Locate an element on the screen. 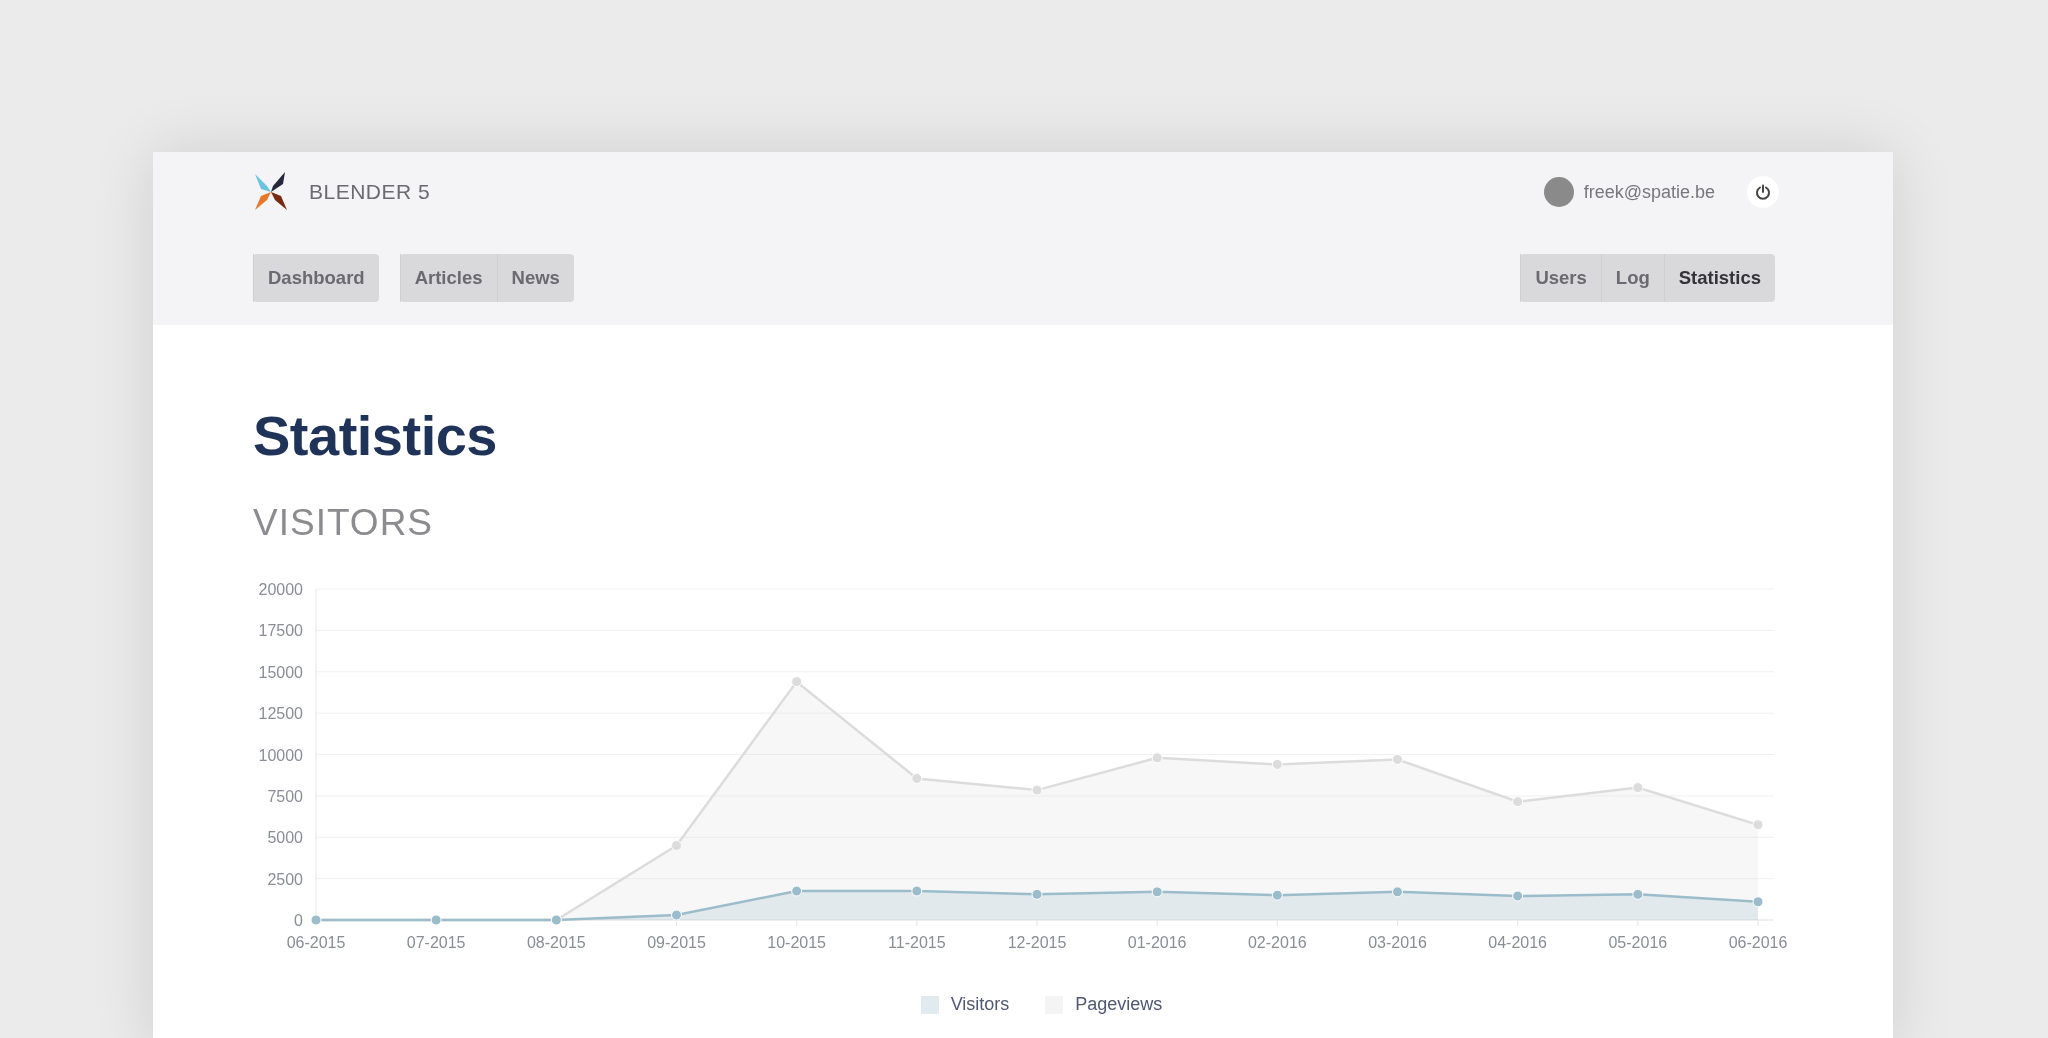 The height and width of the screenshot is (1038, 2048). legend-label: Pageviews is located at coordinates (1119, 1004).